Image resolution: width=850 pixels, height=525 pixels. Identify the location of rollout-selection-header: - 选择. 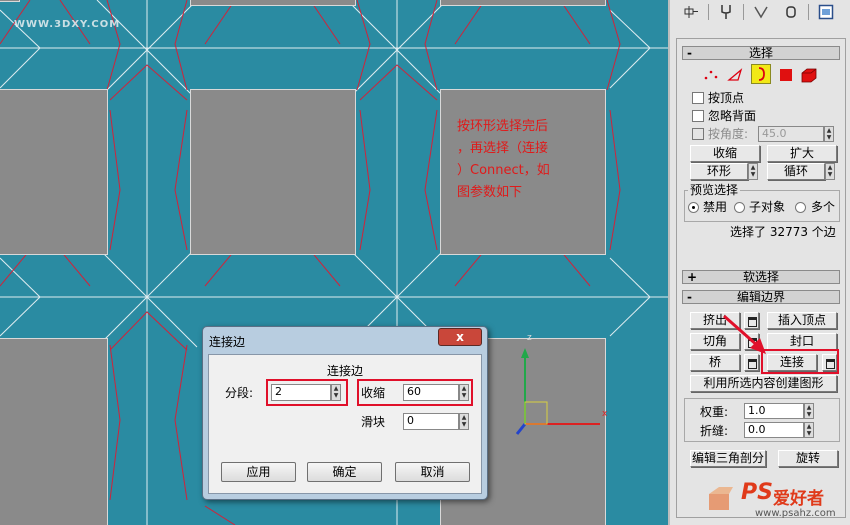
(761, 53).